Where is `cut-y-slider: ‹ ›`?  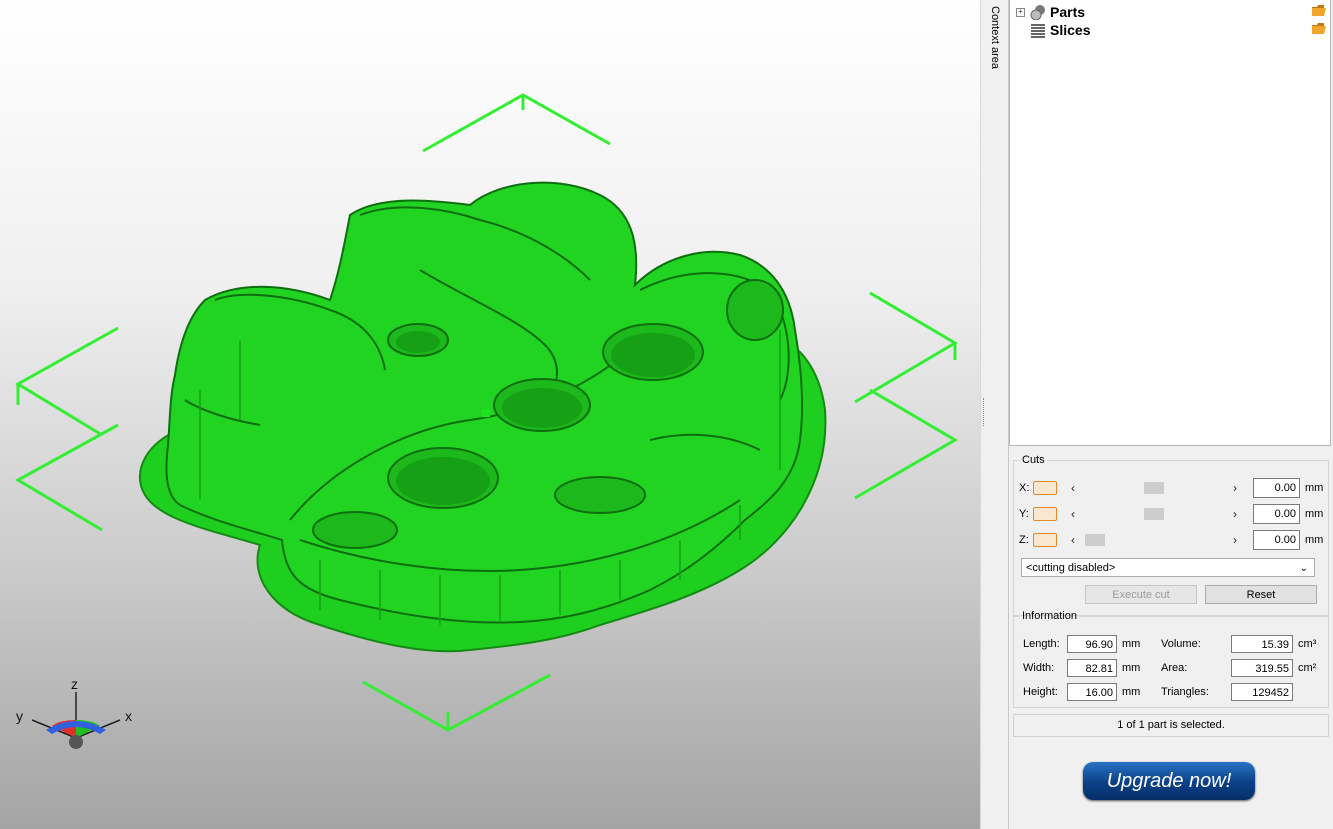
cut-y-slider: ‹ › is located at coordinates (1154, 514).